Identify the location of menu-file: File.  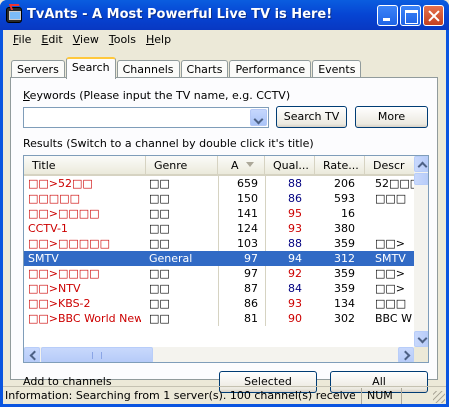
(22, 40).